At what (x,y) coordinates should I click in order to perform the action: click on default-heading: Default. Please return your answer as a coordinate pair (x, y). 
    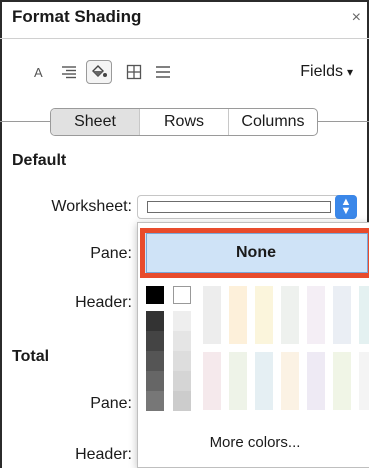
    Looking at the image, I should click on (39, 160).